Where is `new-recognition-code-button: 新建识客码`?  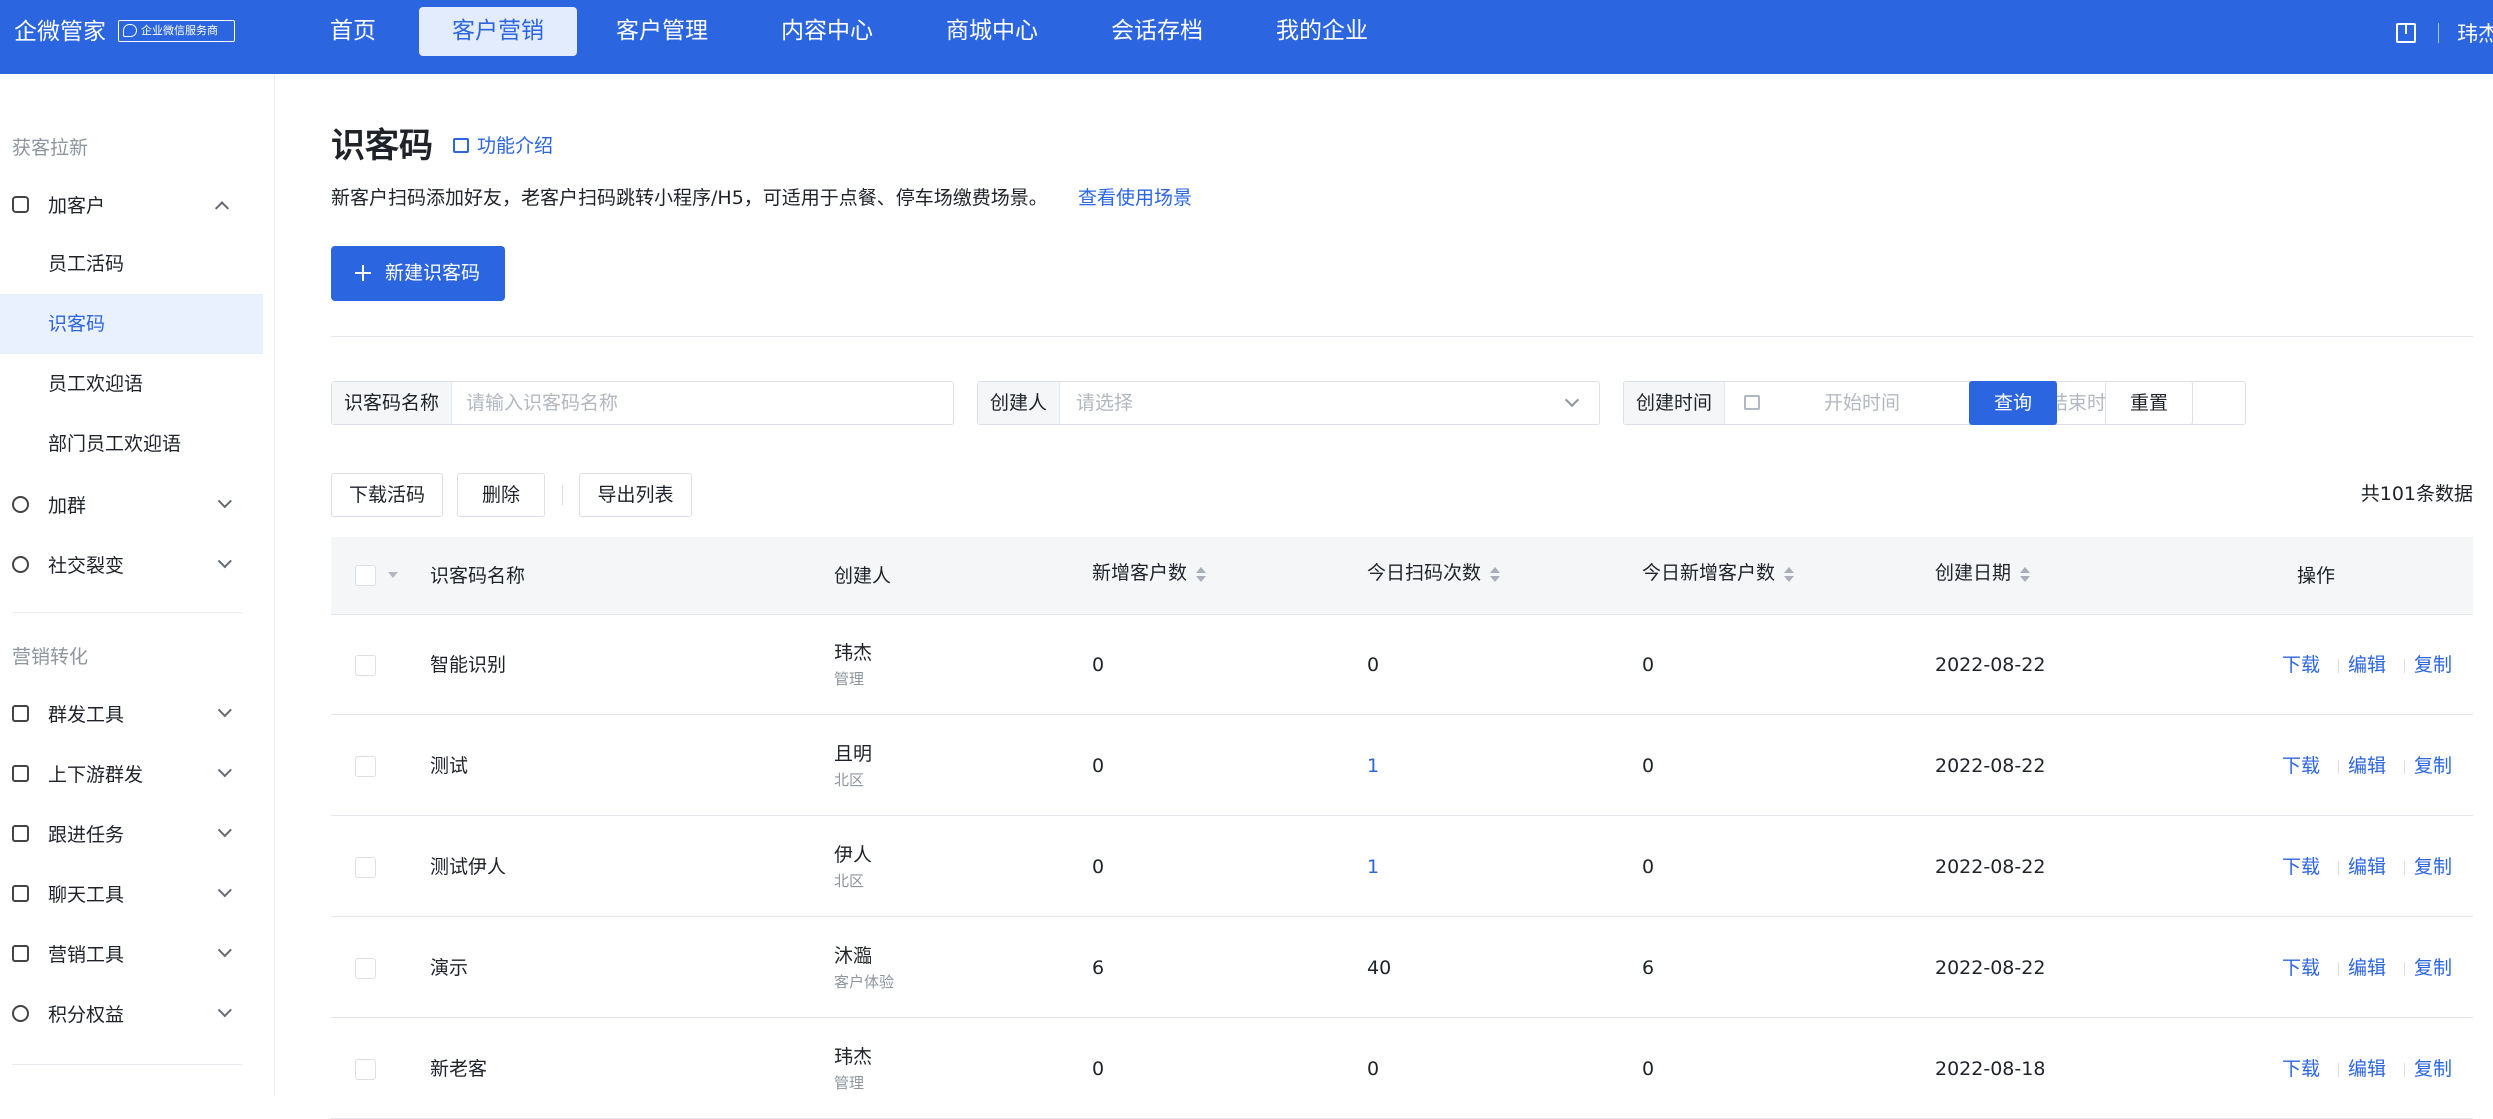 new-recognition-code-button: 新建识客码 is located at coordinates (418, 273).